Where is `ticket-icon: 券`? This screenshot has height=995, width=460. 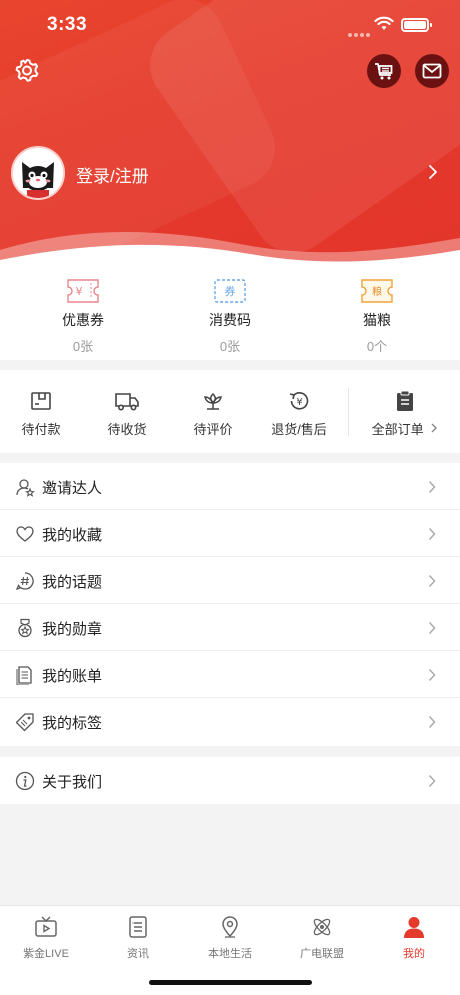
ticket-icon: 券 is located at coordinates (230, 291).